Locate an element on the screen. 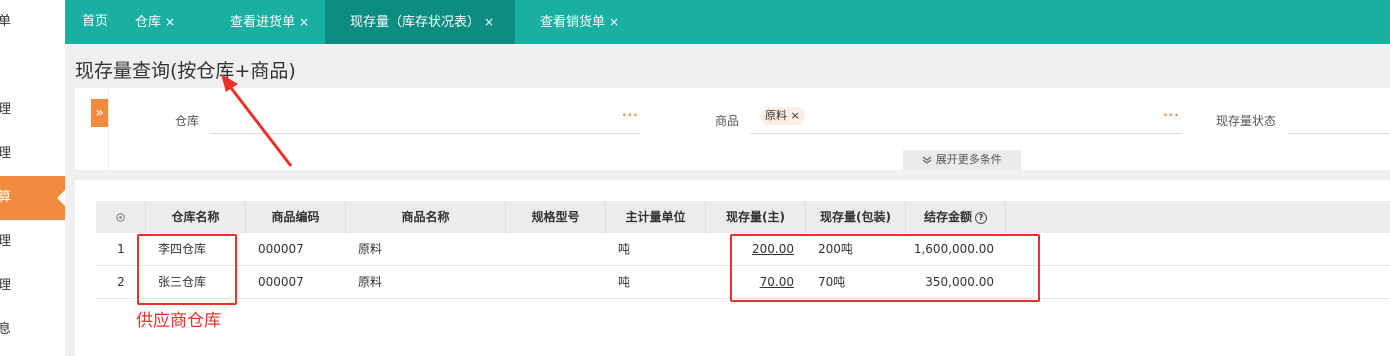  product-field is located at coordinates (966, 133).